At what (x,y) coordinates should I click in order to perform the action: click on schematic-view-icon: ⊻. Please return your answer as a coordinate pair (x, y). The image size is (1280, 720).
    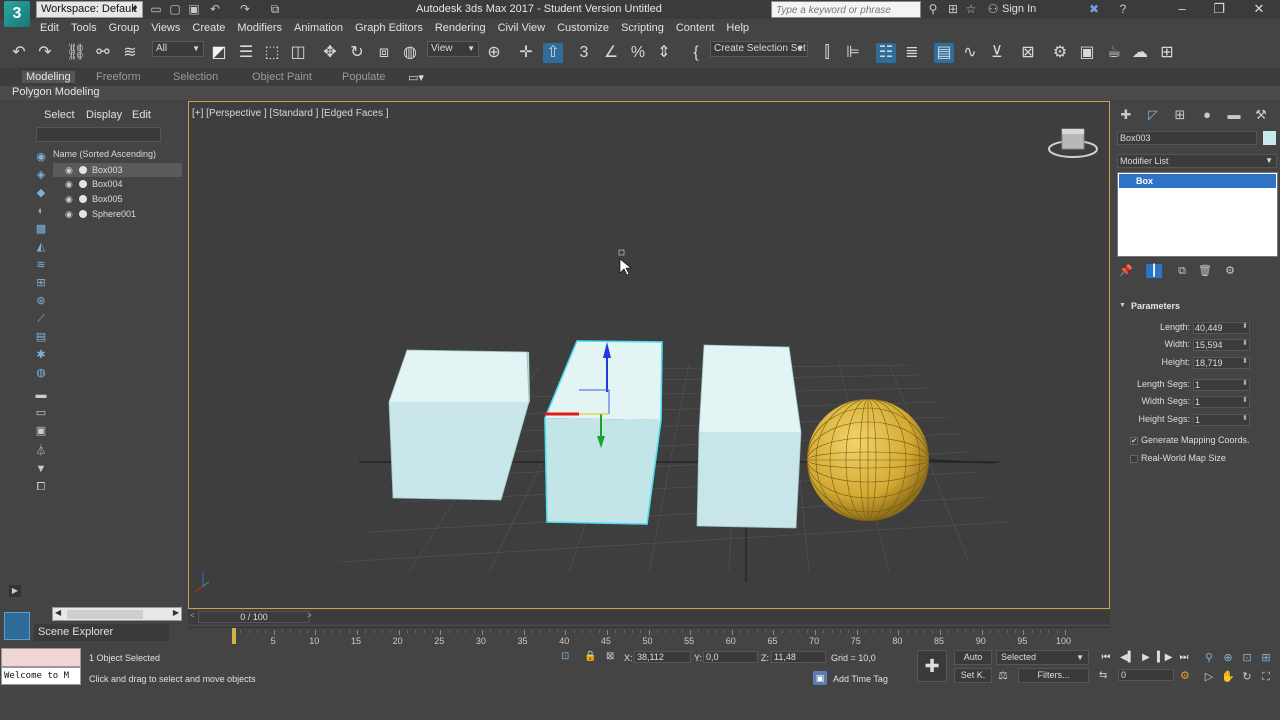
    Looking at the image, I should click on (997, 53).